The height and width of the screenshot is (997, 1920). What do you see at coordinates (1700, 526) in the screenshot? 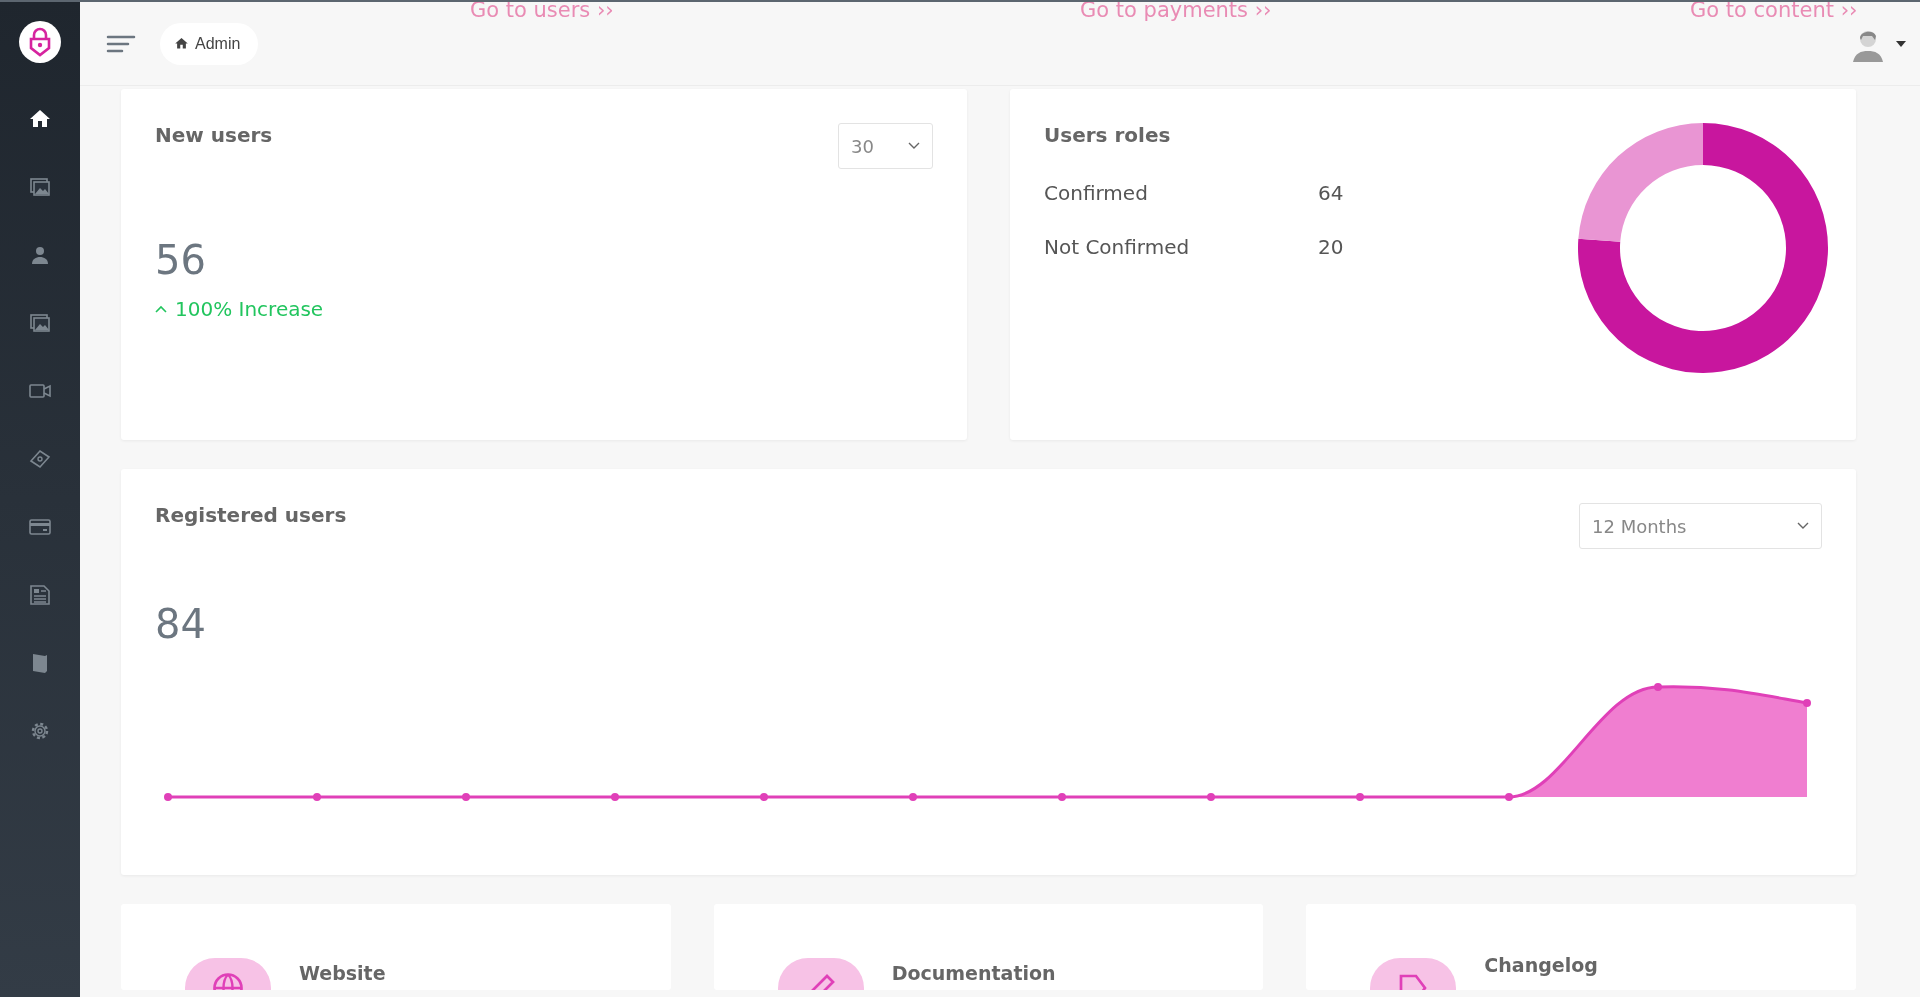
I see `period-select: 12 Months` at bounding box center [1700, 526].